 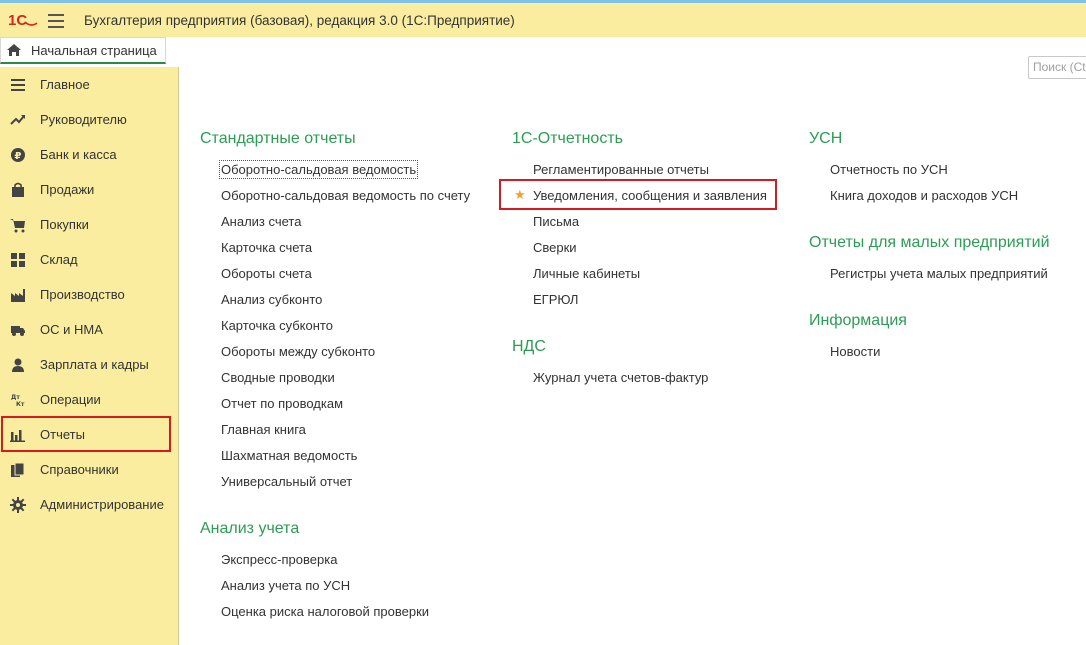 I want to click on report-link: Оценка риска налоговой проверки, so click(x=325, y=611).